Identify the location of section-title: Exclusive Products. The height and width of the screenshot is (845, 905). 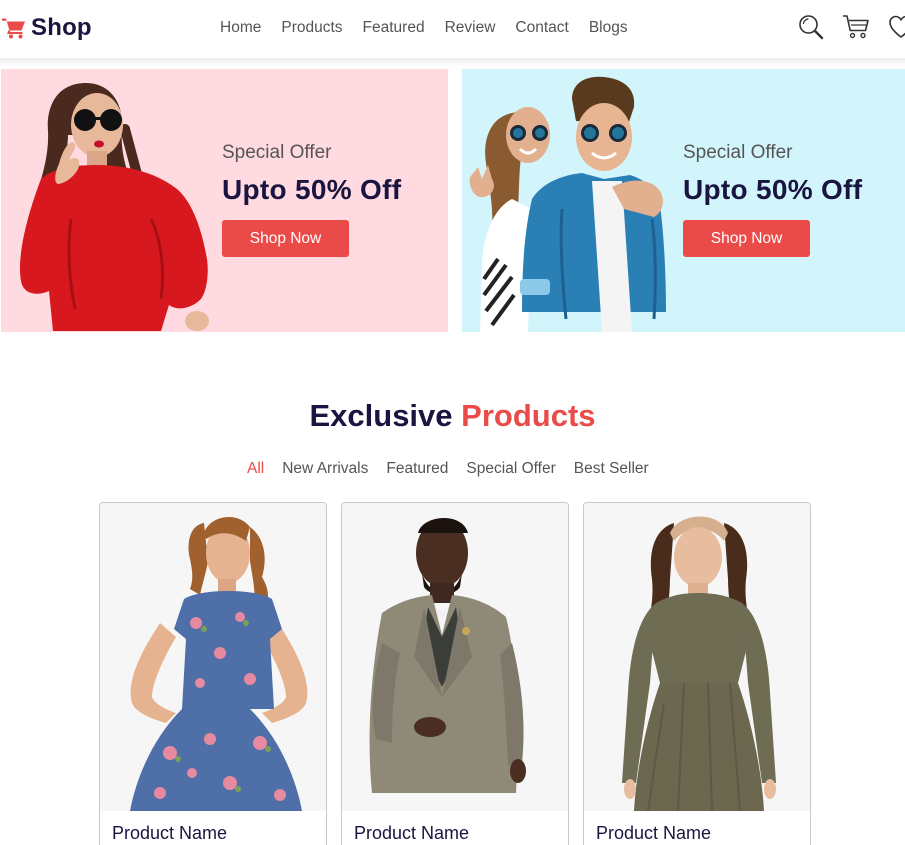
(452, 416).